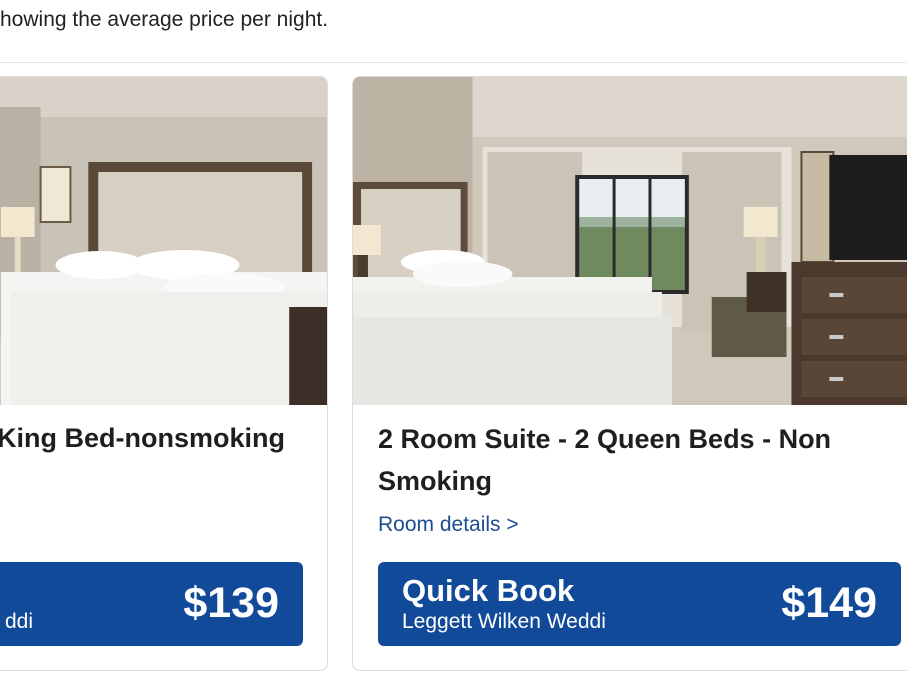 The height and width of the screenshot is (680, 907). What do you see at coordinates (231, 603) in the screenshot?
I see `room-price: $139` at bounding box center [231, 603].